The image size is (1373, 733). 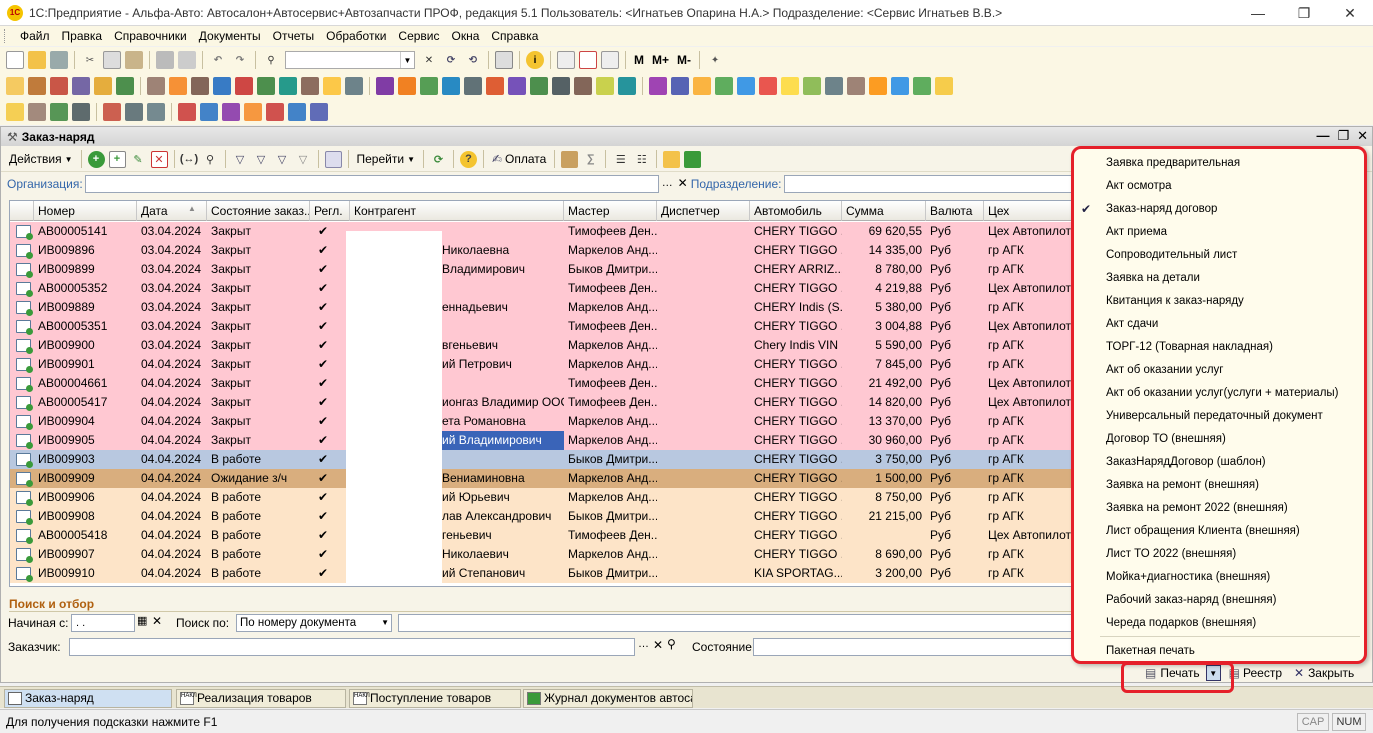 I want to click on column-header: Диспетчер, so click(x=703, y=211).